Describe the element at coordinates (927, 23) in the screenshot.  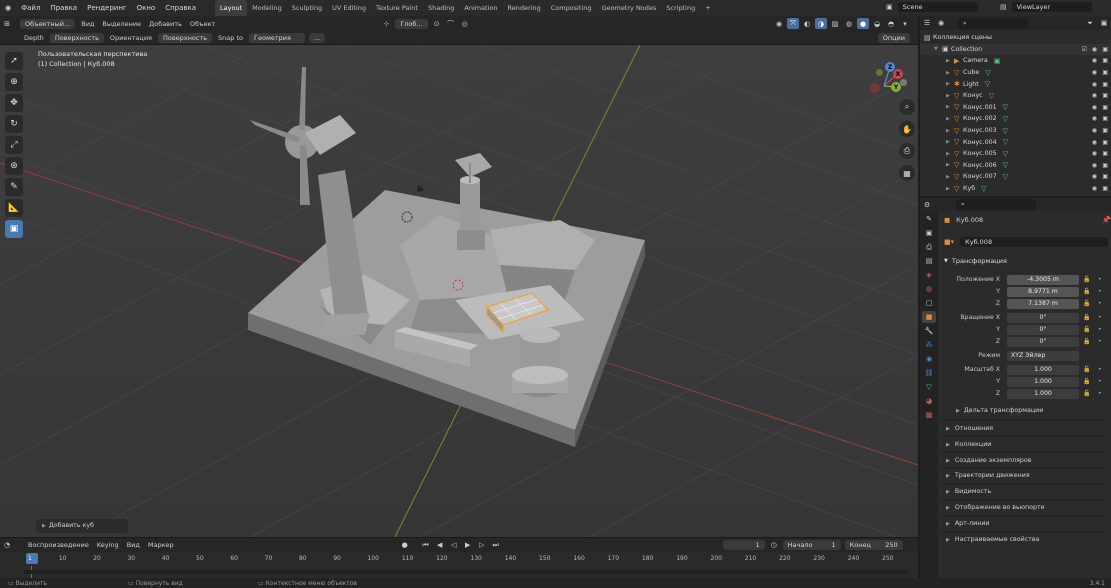
I see `outliner-editor-icon: ☰` at that location.